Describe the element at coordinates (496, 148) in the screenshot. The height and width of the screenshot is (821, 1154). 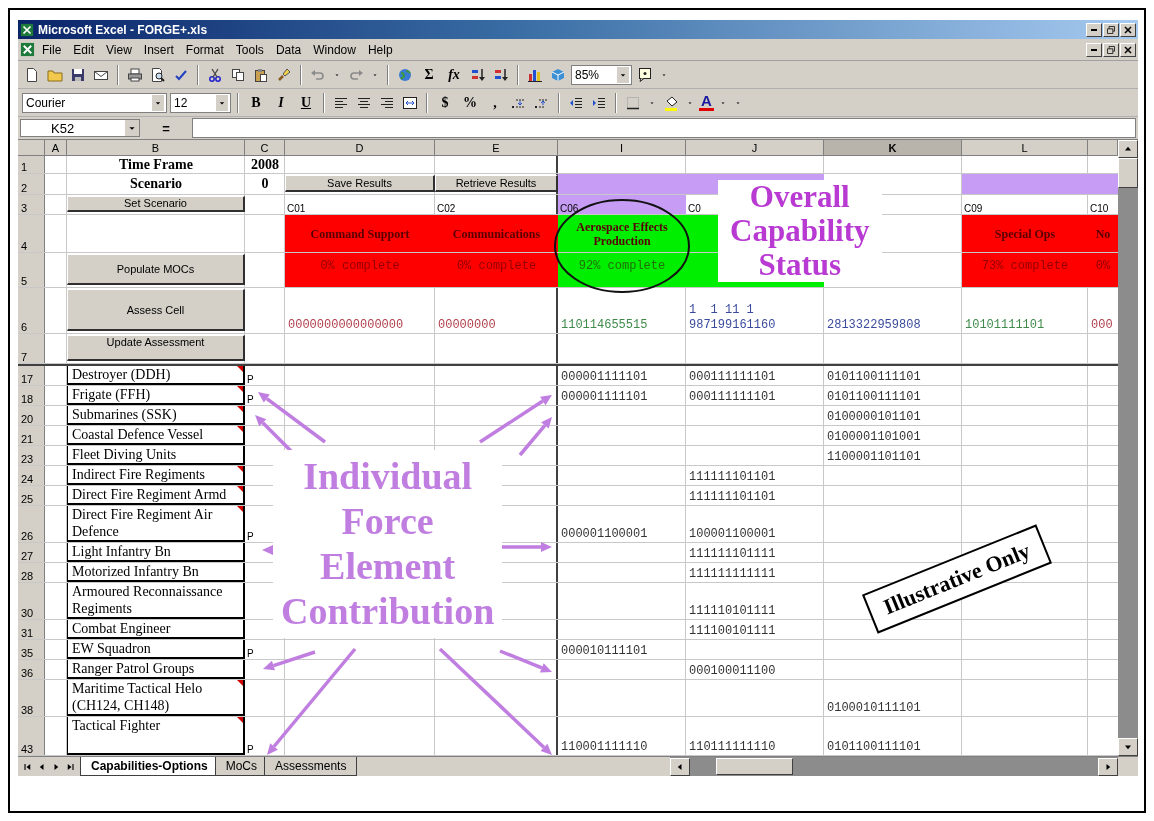
I see `column-header: E` at that location.